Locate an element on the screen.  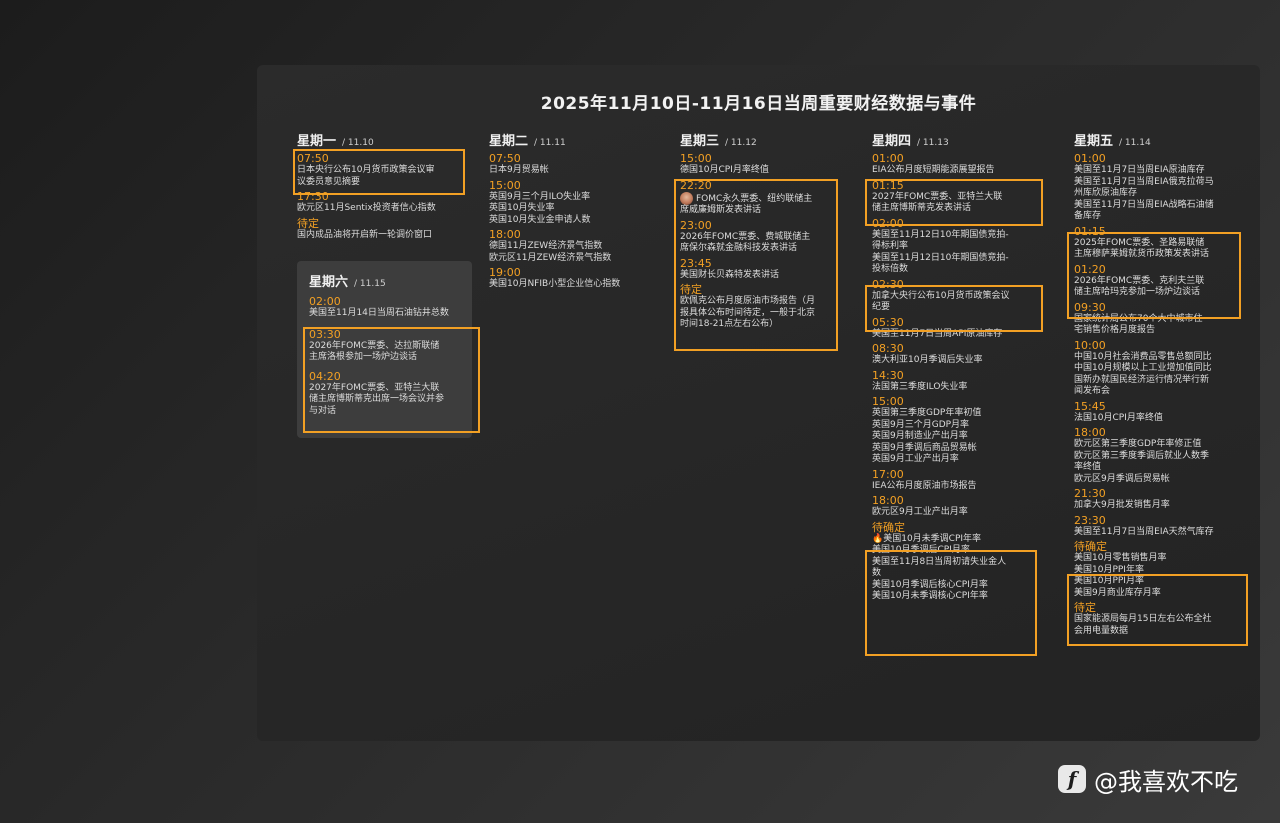
watermark: f @我喜欢不吃 is located at coordinates (1148, 779).